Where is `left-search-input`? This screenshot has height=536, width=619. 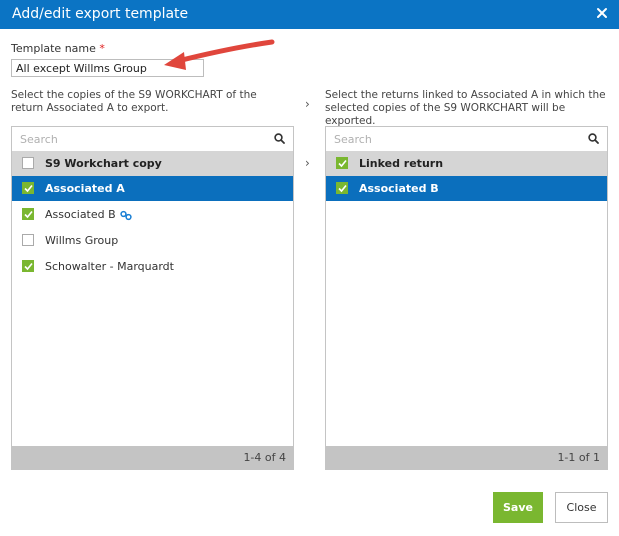 left-search-input is located at coordinates (135, 139).